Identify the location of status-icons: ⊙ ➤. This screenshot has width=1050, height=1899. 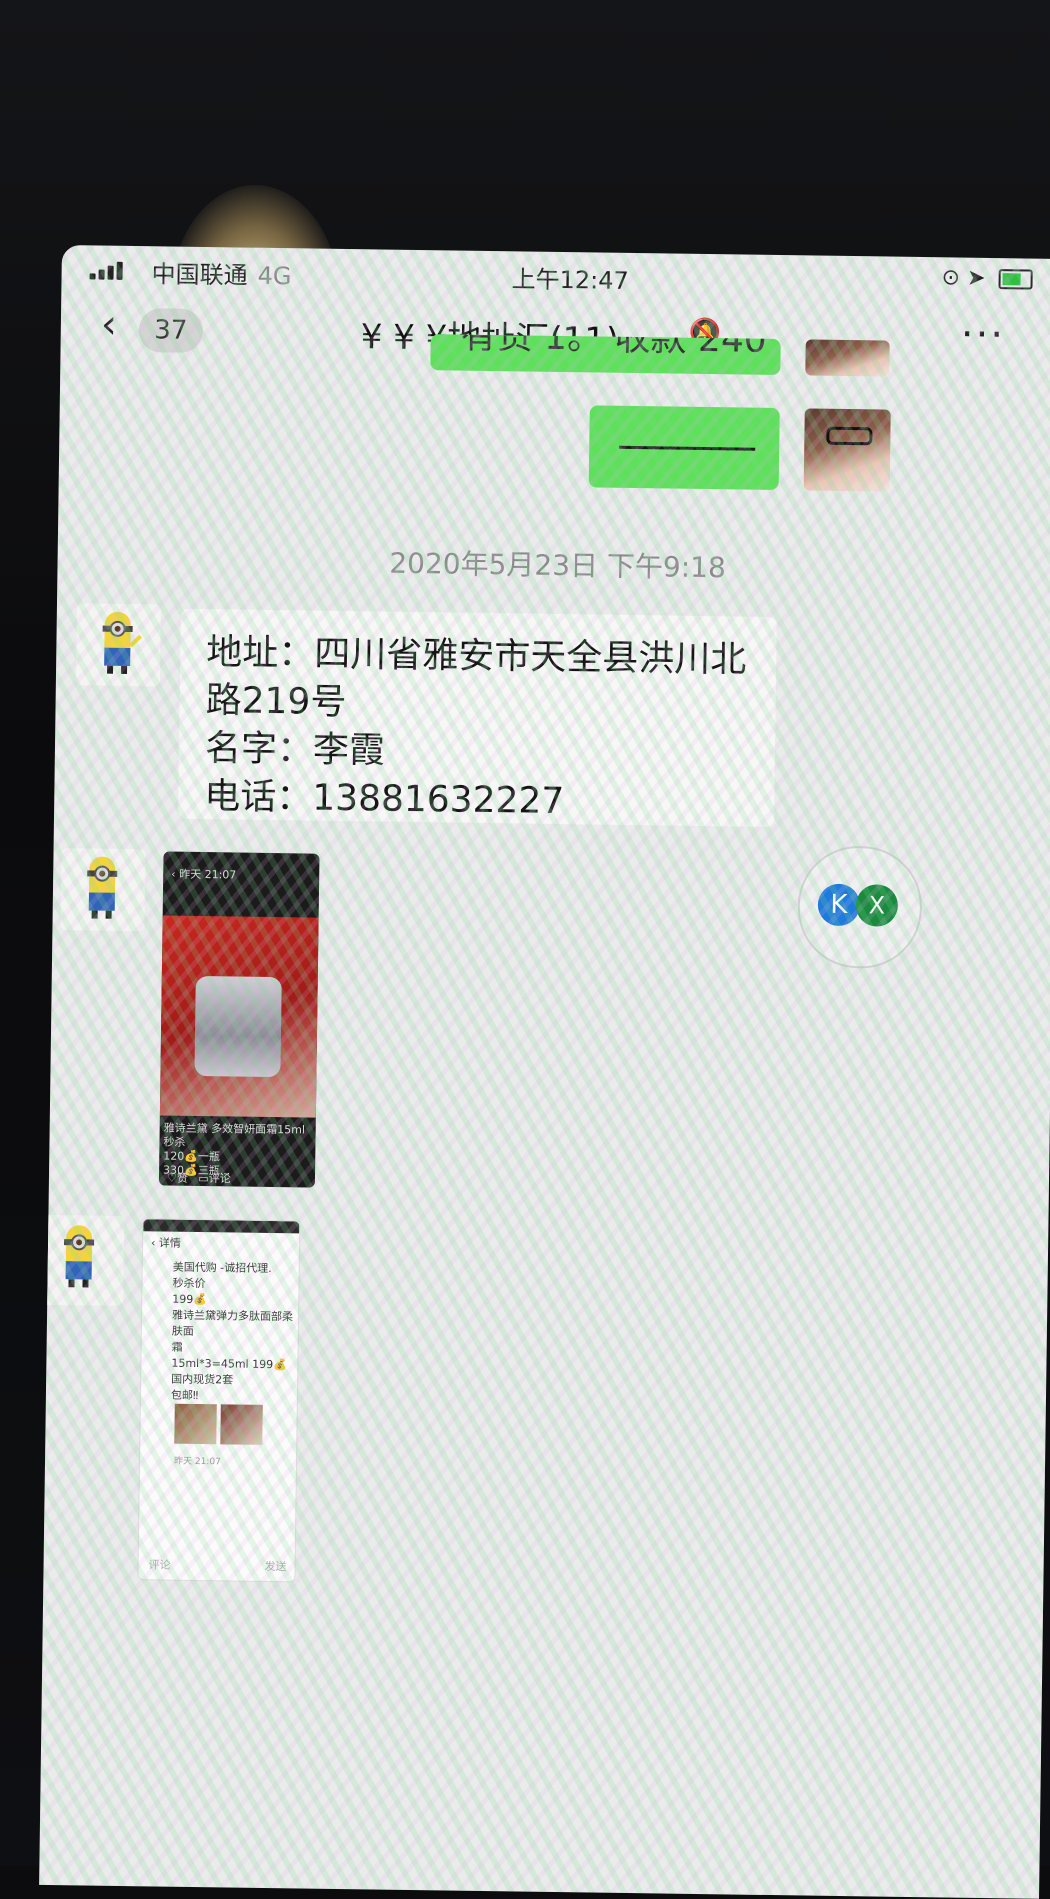
(987, 278).